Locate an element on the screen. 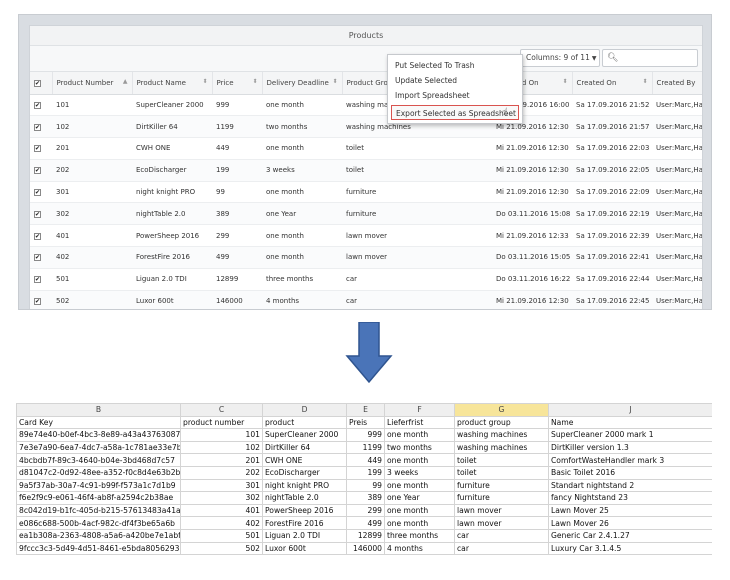 The height and width of the screenshot is (580, 730). spreadsheet-cell: 89e74e40-b0ef-4bc3-8e89-a43a43763087 is located at coordinates (98, 435).